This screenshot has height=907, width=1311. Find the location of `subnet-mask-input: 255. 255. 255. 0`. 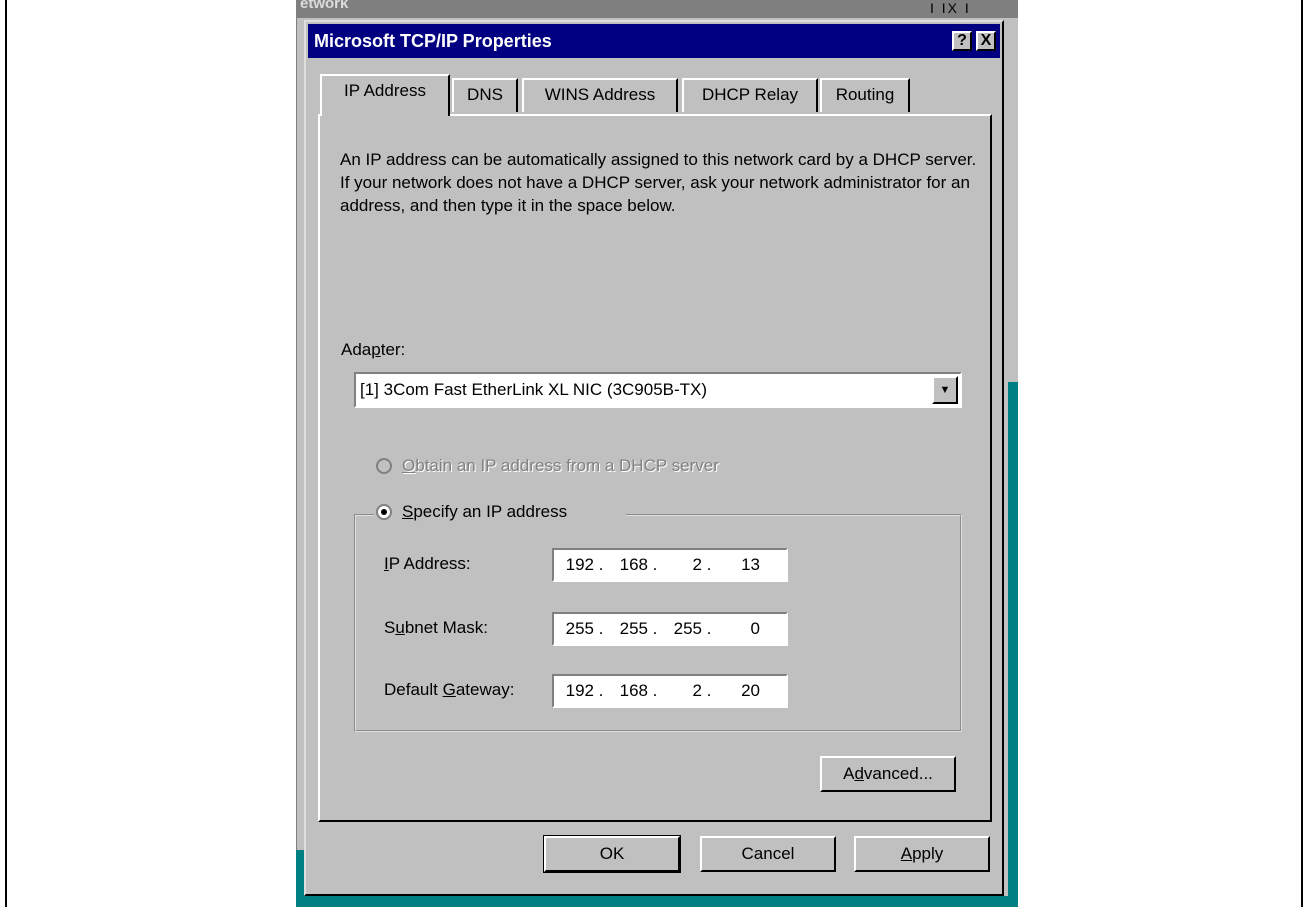

subnet-mask-input: 255. 255. 255. 0 is located at coordinates (670, 629).